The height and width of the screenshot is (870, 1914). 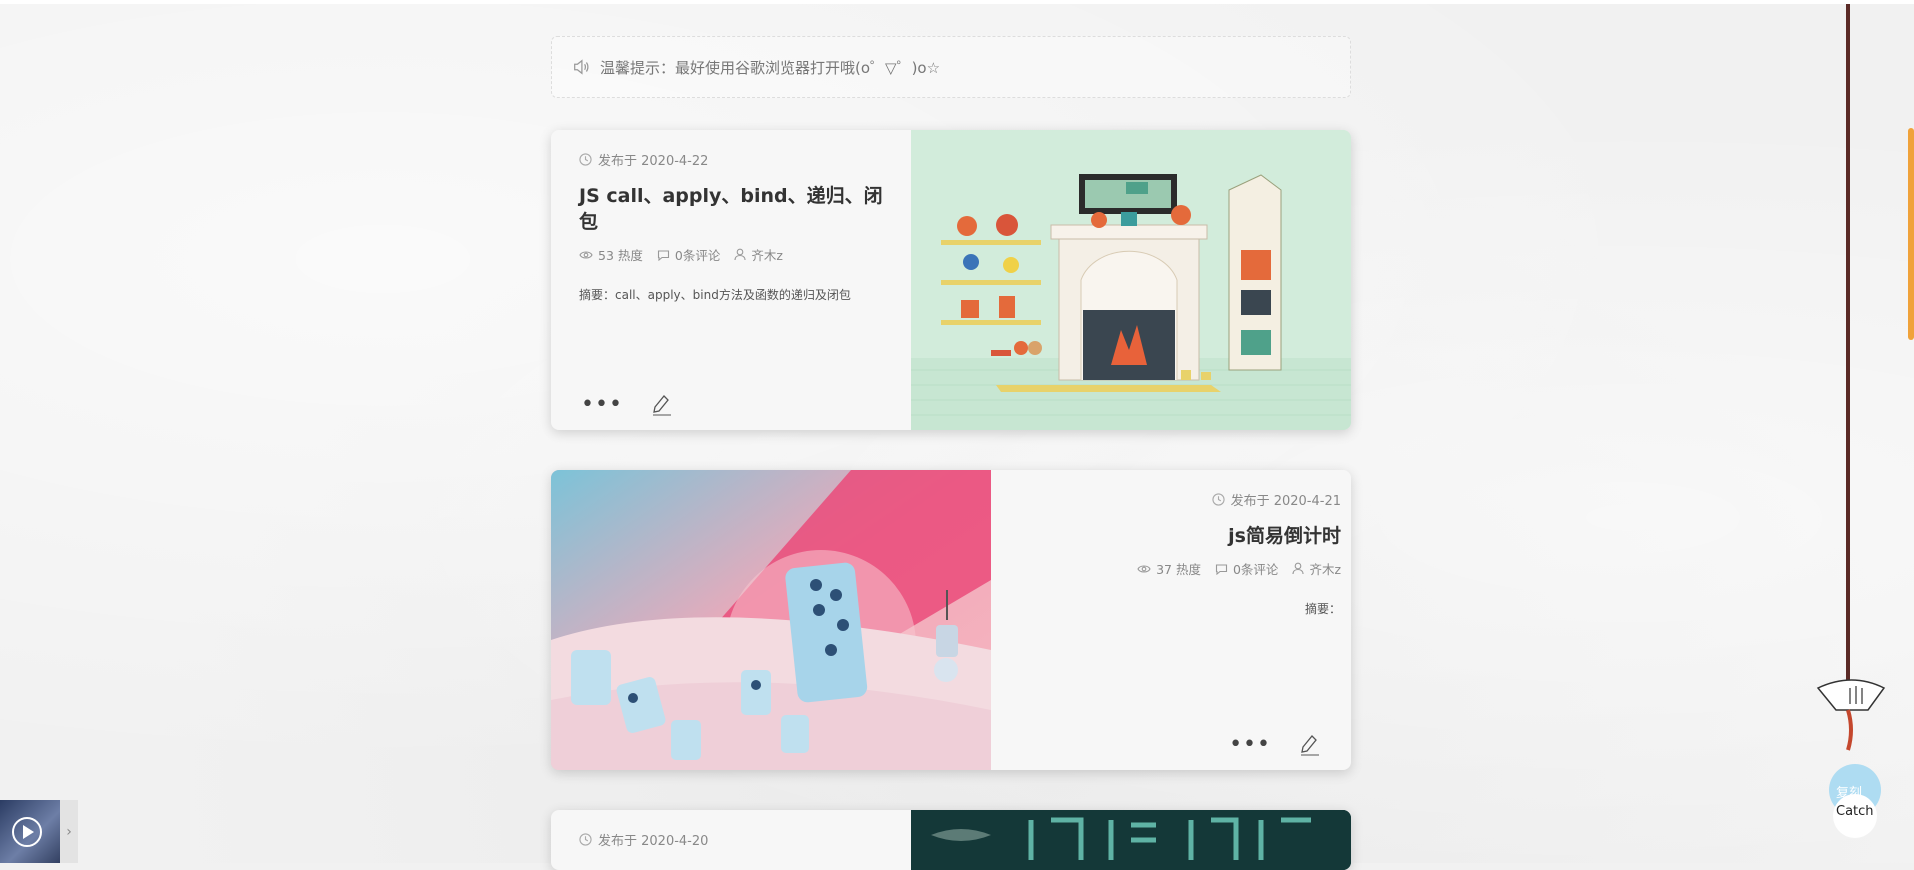 I want to click on fireplace-illustration, so click(x=1131, y=280).